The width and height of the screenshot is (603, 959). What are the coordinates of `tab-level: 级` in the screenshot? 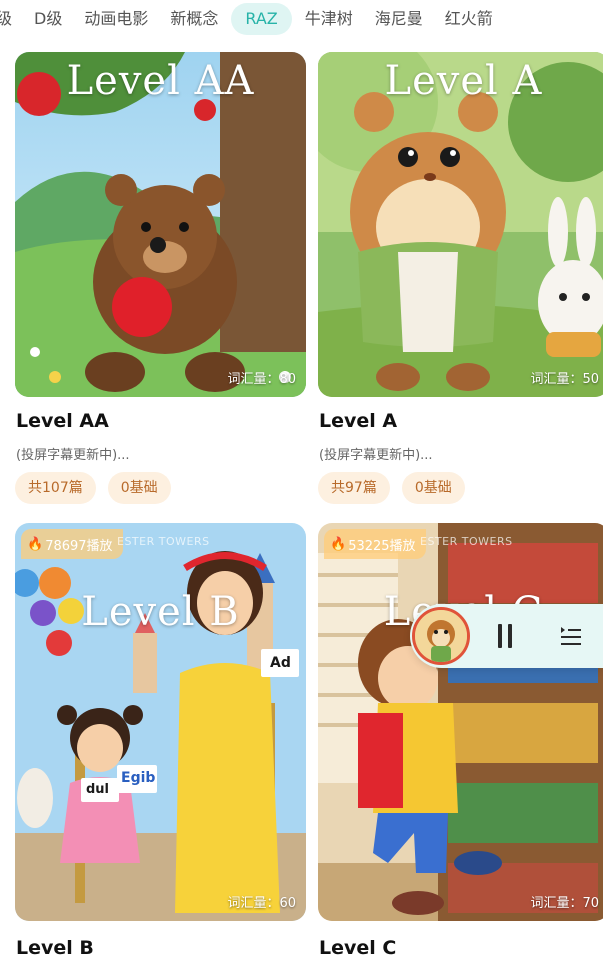 It's located at (11, 19).